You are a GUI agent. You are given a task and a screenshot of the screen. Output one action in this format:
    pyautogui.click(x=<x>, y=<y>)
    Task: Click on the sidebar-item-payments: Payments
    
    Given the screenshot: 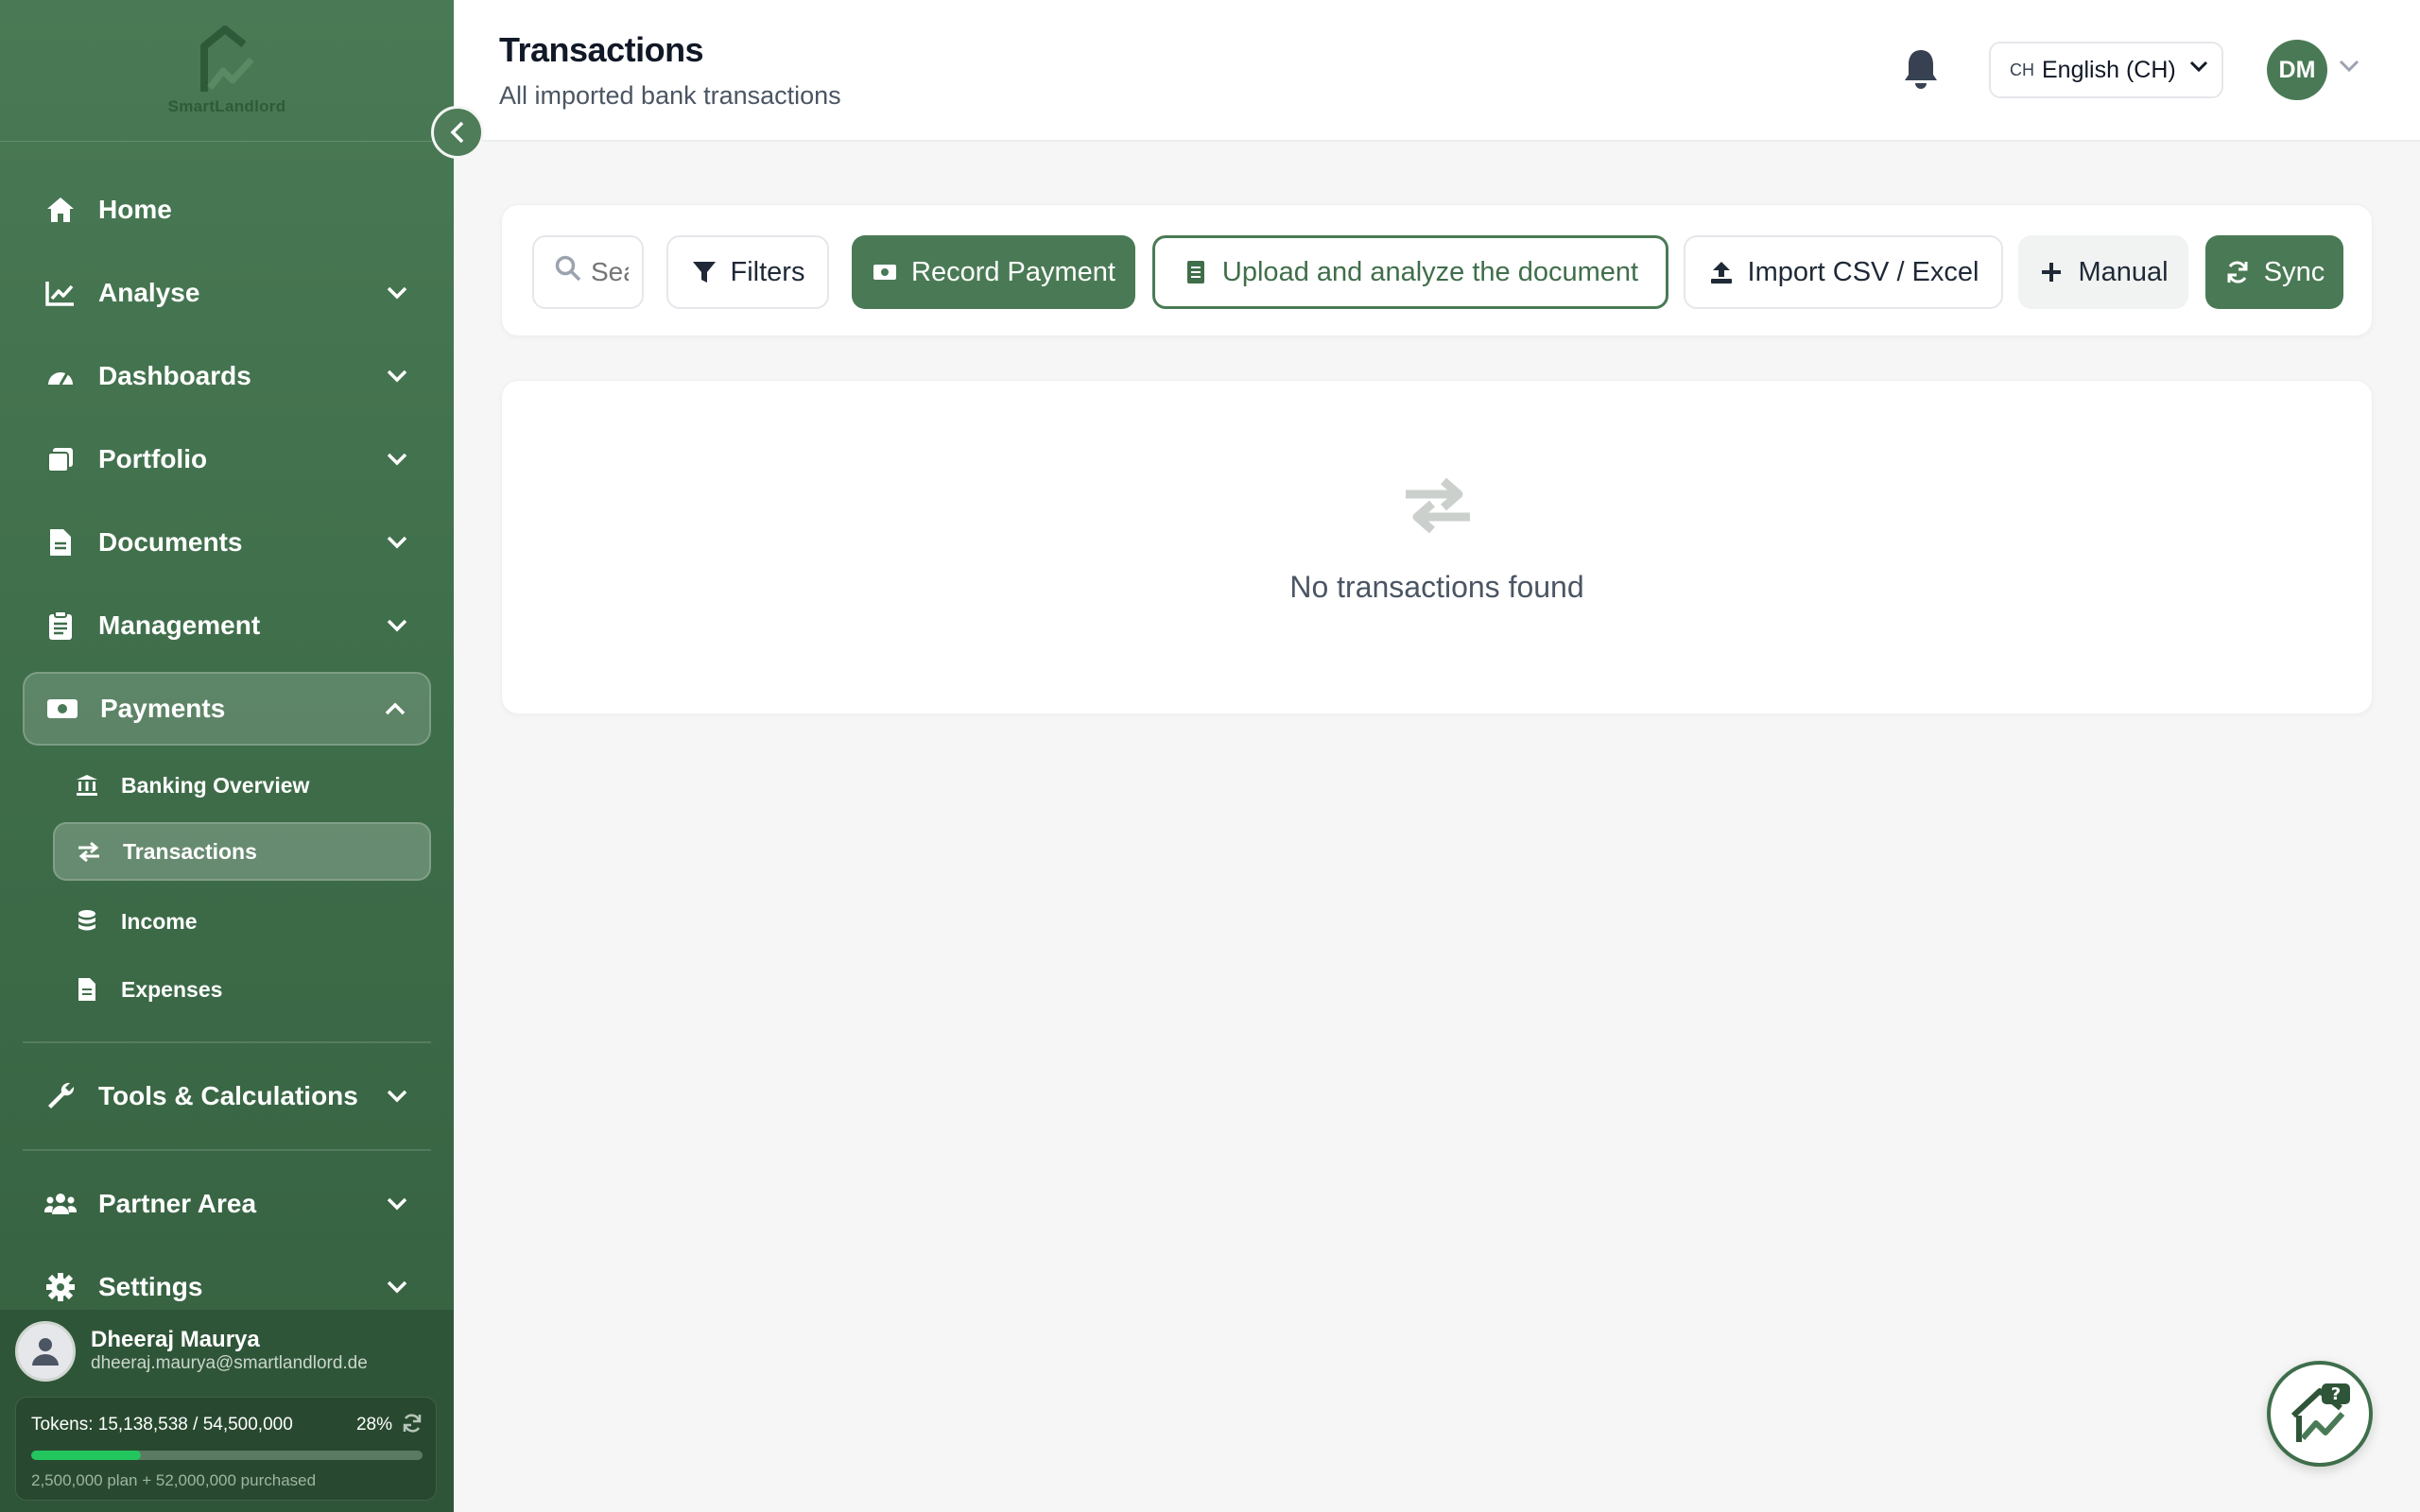 What is the action you would take?
    pyautogui.click(x=227, y=709)
    